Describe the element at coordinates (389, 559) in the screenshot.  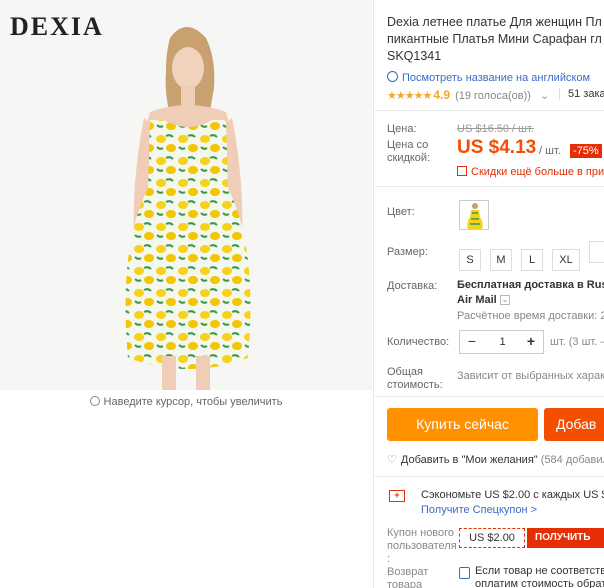
I see `new-user-label-line-3: :` at that location.